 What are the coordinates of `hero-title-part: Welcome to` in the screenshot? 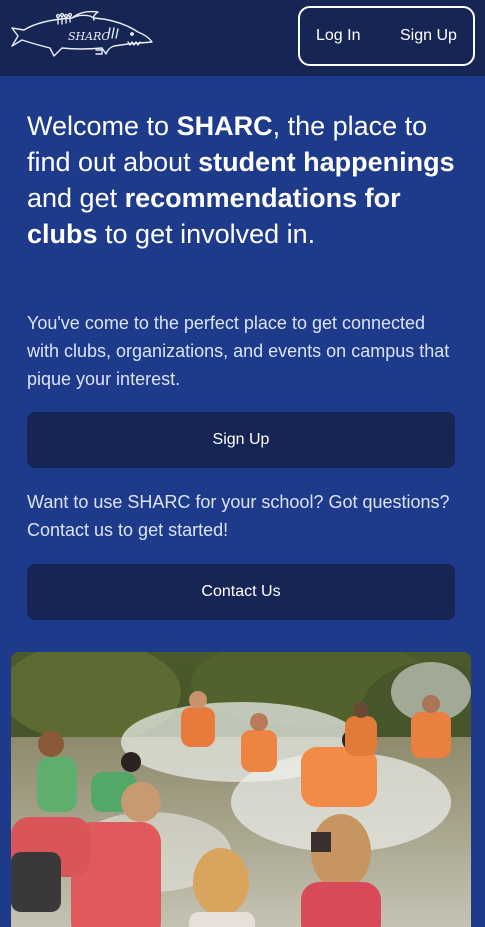 It's located at (102, 126).